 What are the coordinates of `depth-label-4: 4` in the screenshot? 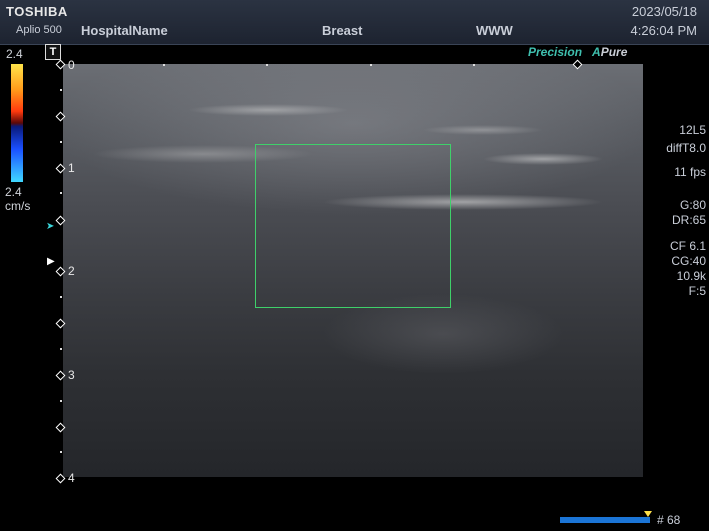 It's located at (71, 478).